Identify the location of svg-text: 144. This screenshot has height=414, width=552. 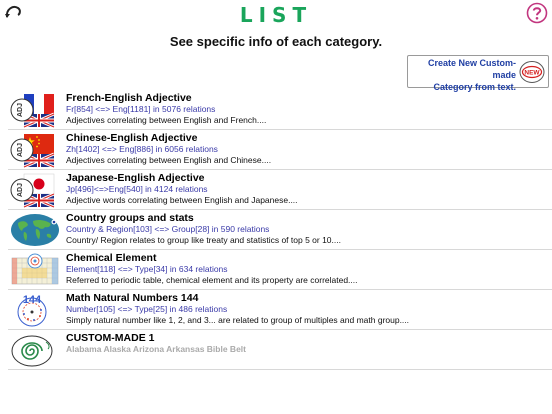
(32, 300).